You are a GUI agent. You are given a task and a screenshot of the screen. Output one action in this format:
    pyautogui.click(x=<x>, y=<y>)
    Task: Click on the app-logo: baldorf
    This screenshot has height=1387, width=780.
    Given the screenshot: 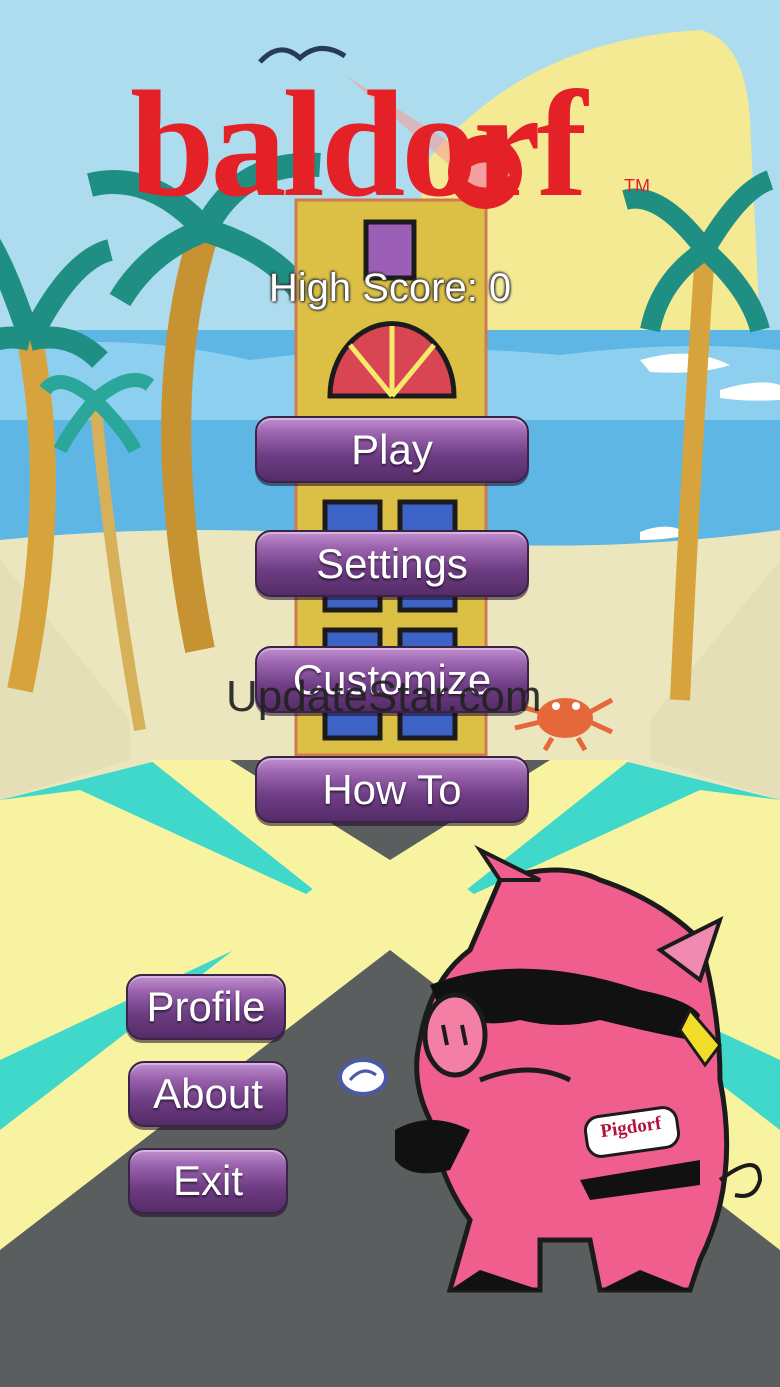 What is the action you would take?
    pyautogui.click(x=358, y=144)
    